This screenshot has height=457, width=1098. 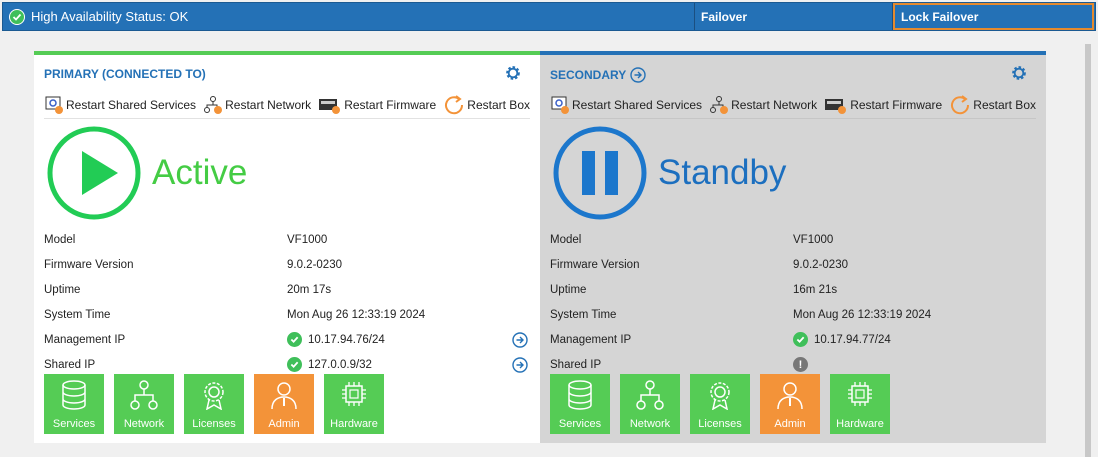 I want to click on shared-ip-value: 127.0.0.9/32, so click(x=340, y=364).